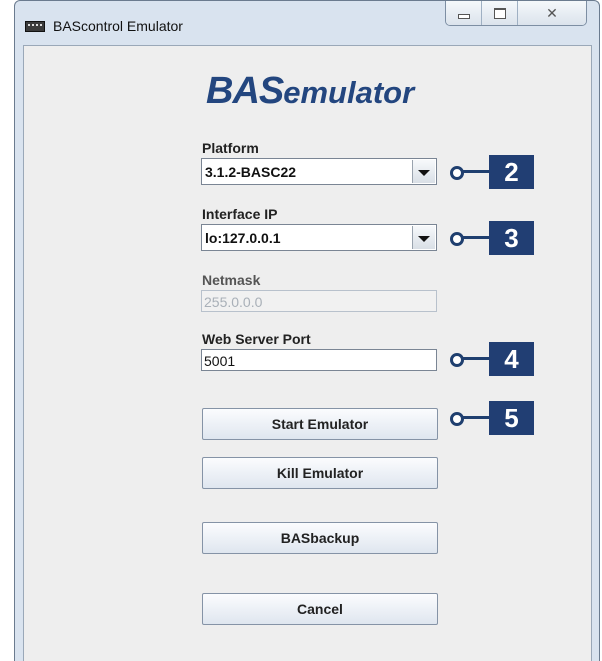  What do you see at coordinates (307, 23) in the screenshot?
I see `title-bar: BAScontrol Emulator ✕` at bounding box center [307, 23].